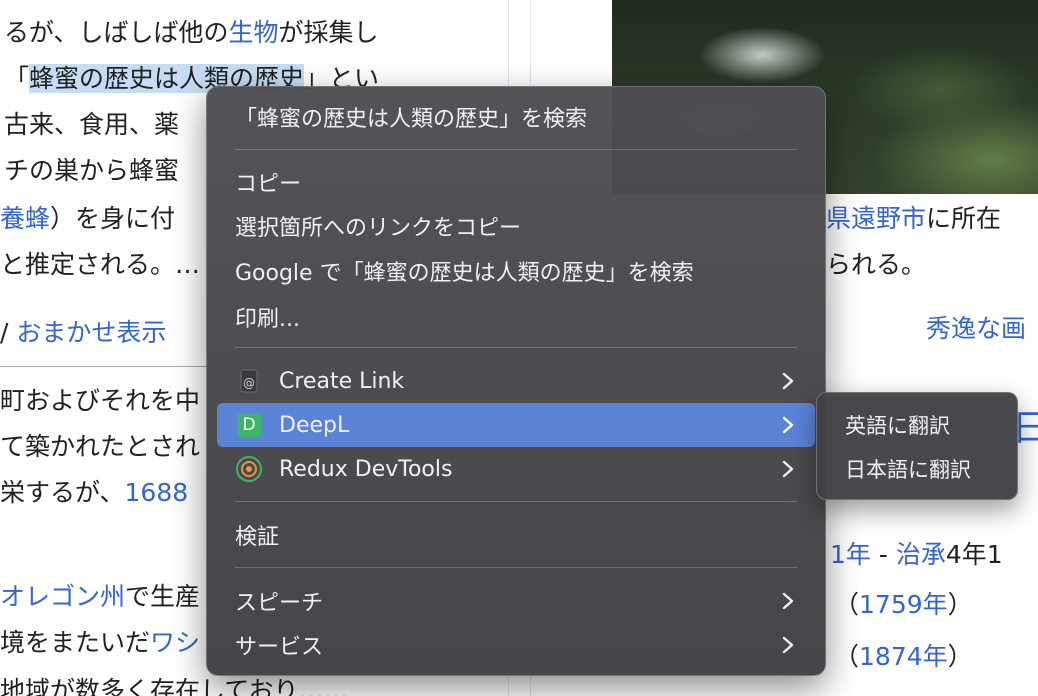  I want to click on menu-item-speech: スピーチ, so click(516, 601).